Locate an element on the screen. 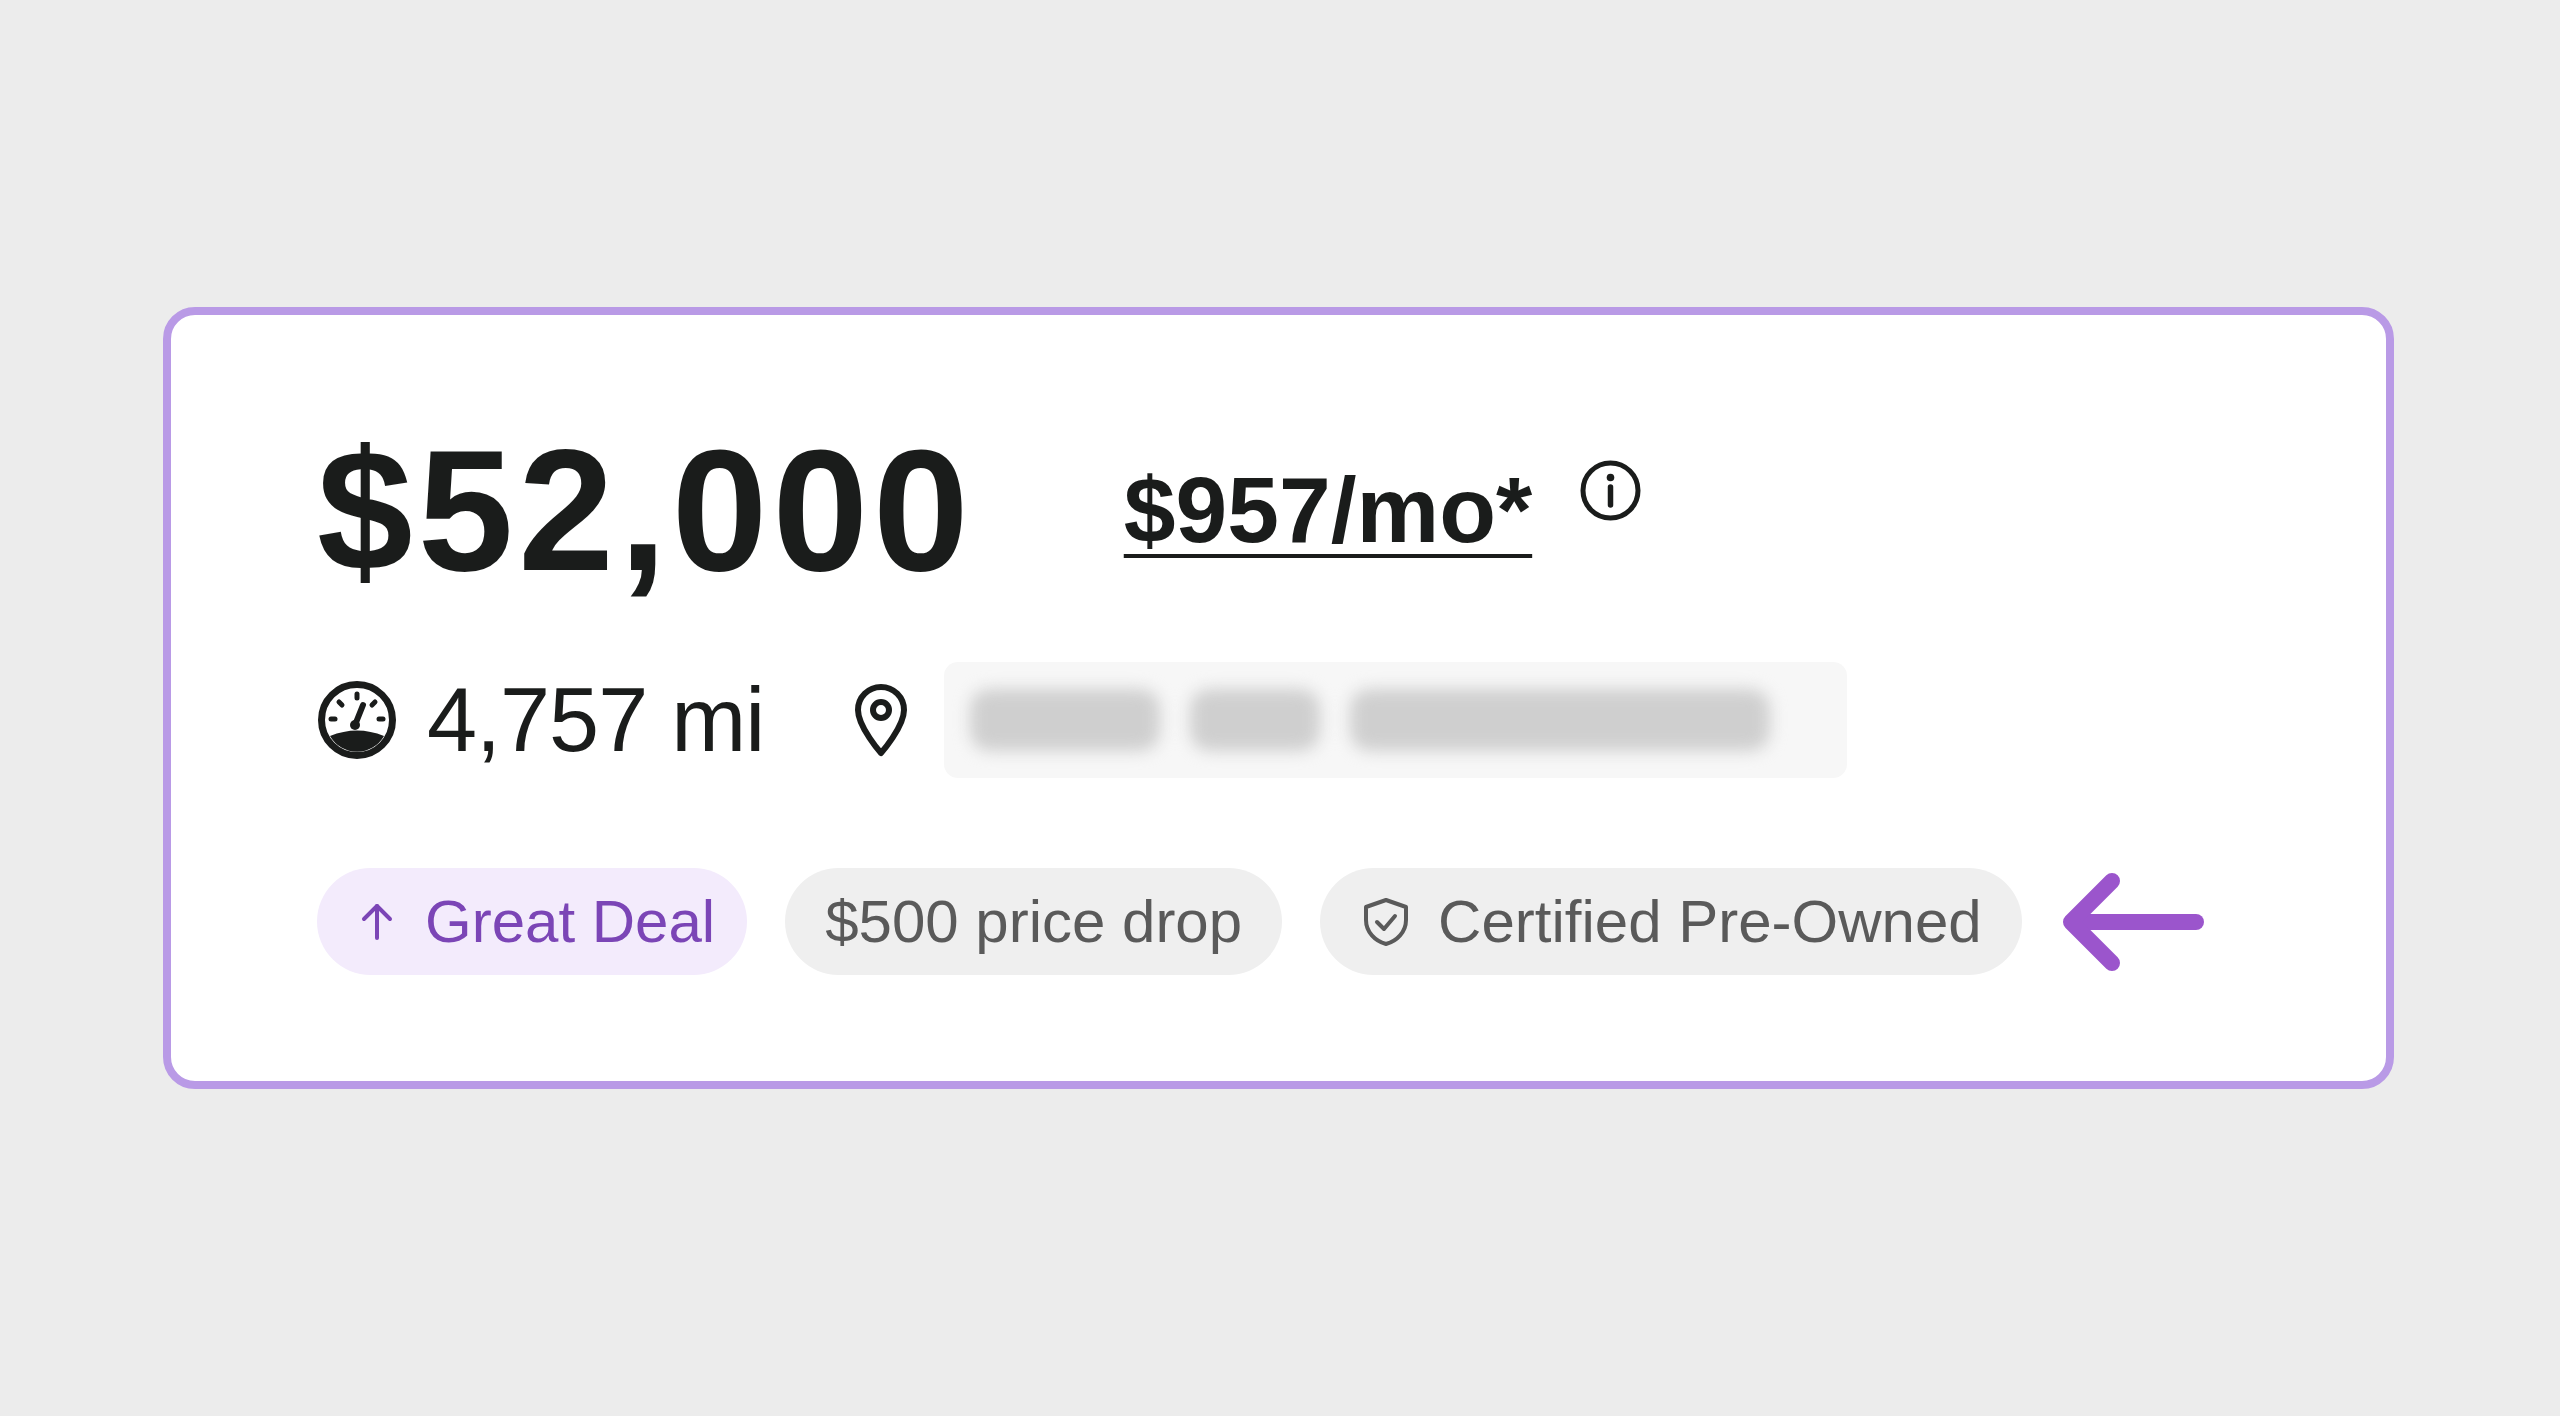 The image size is (2560, 1416). price: $52,000 is located at coordinates (645, 510).